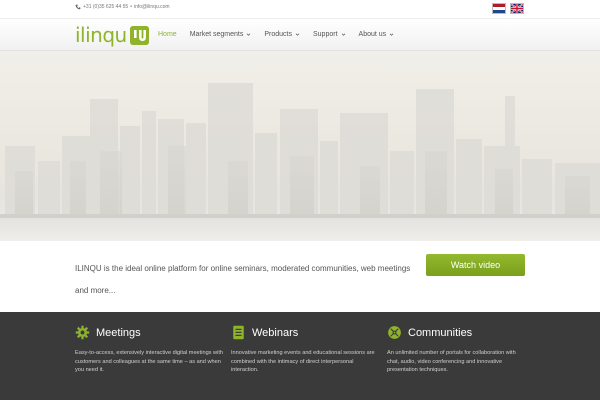 This screenshot has height=400, width=600. Describe the element at coordinates (508, 8) in the screenshot. I see `language-switcher` at that location.